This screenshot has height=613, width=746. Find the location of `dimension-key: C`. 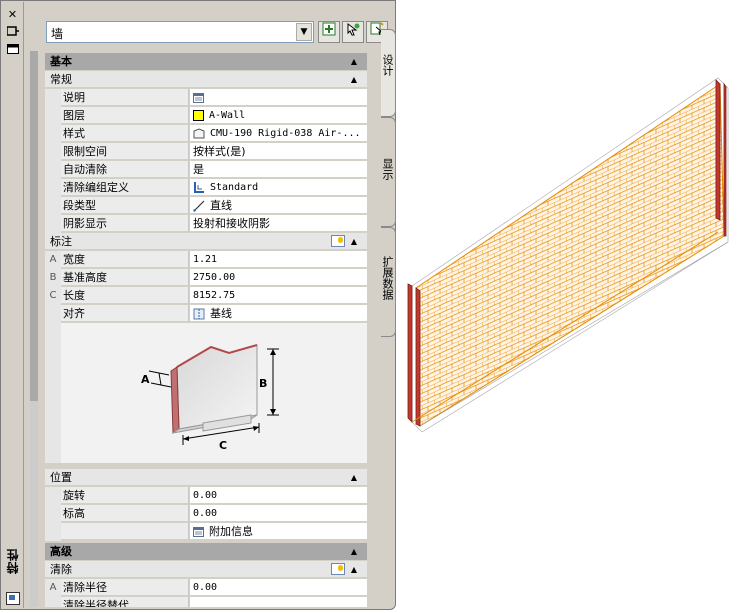

dimension-key: C is located at coordinates (53, 296).